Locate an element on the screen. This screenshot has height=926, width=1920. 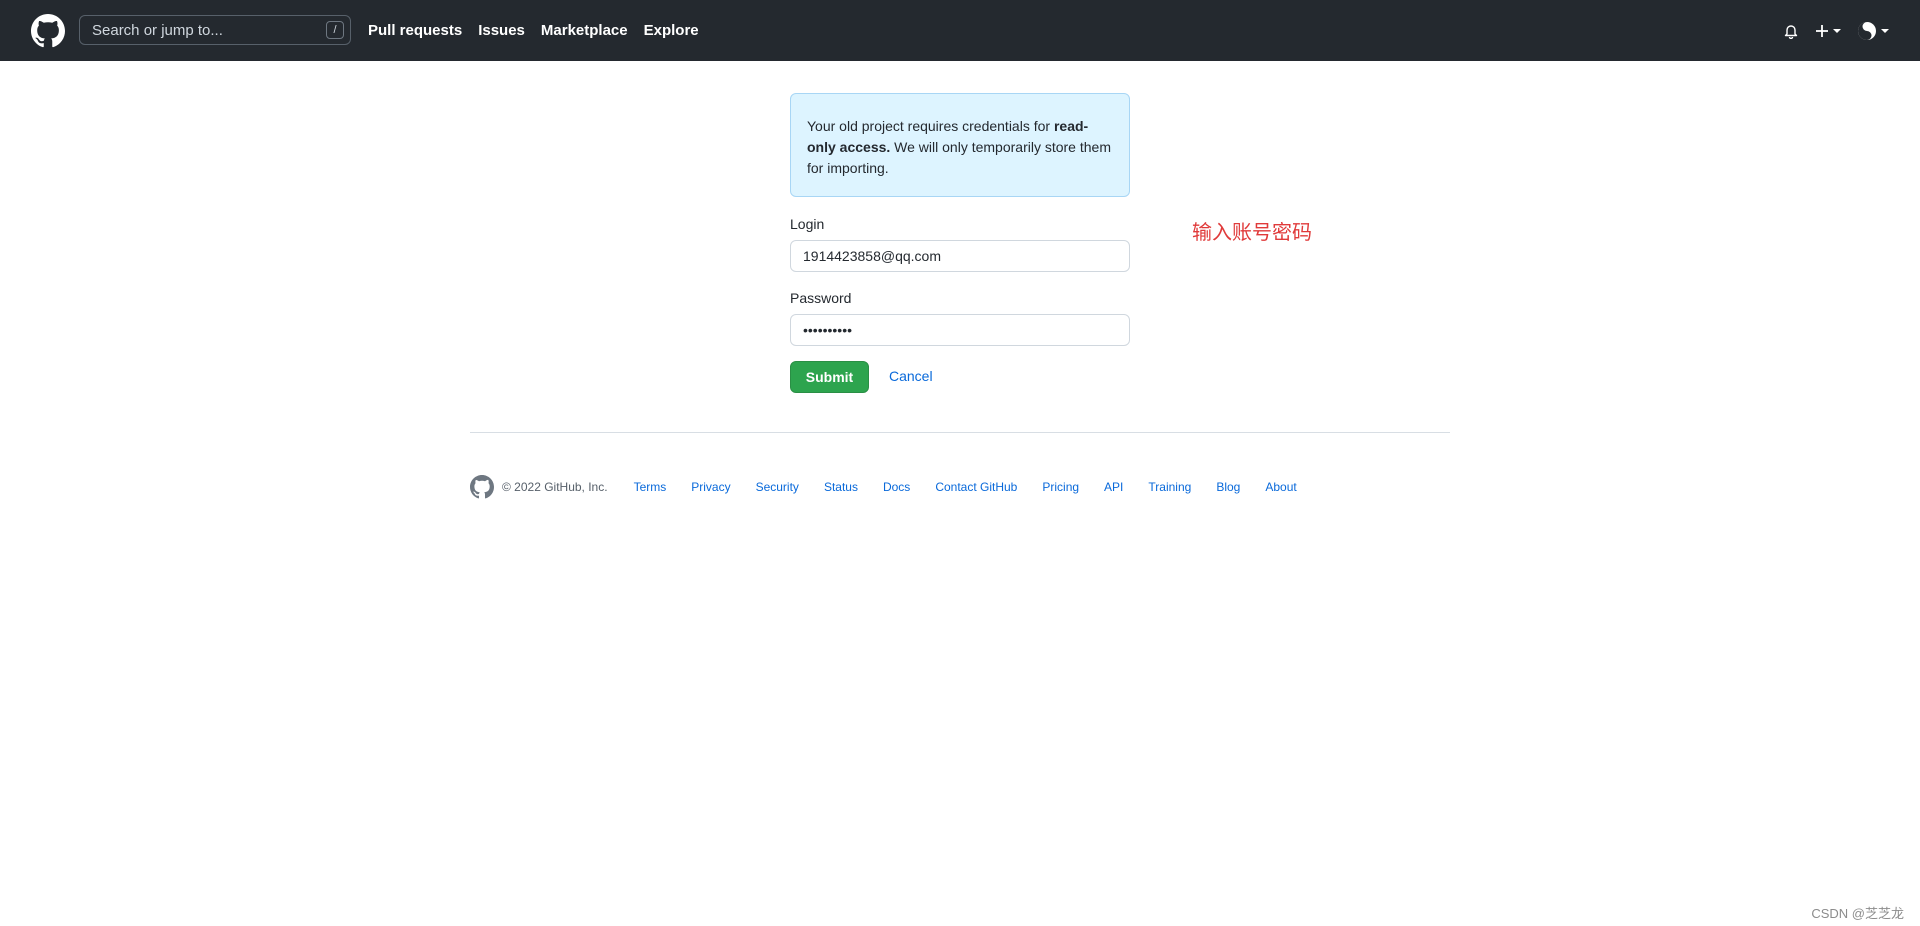
footer-link-security: Security is located at coordinates (777, 487).